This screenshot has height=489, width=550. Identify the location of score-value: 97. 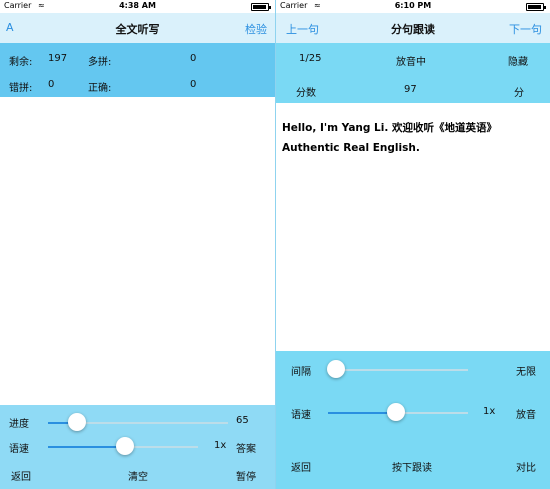
(410, 89).